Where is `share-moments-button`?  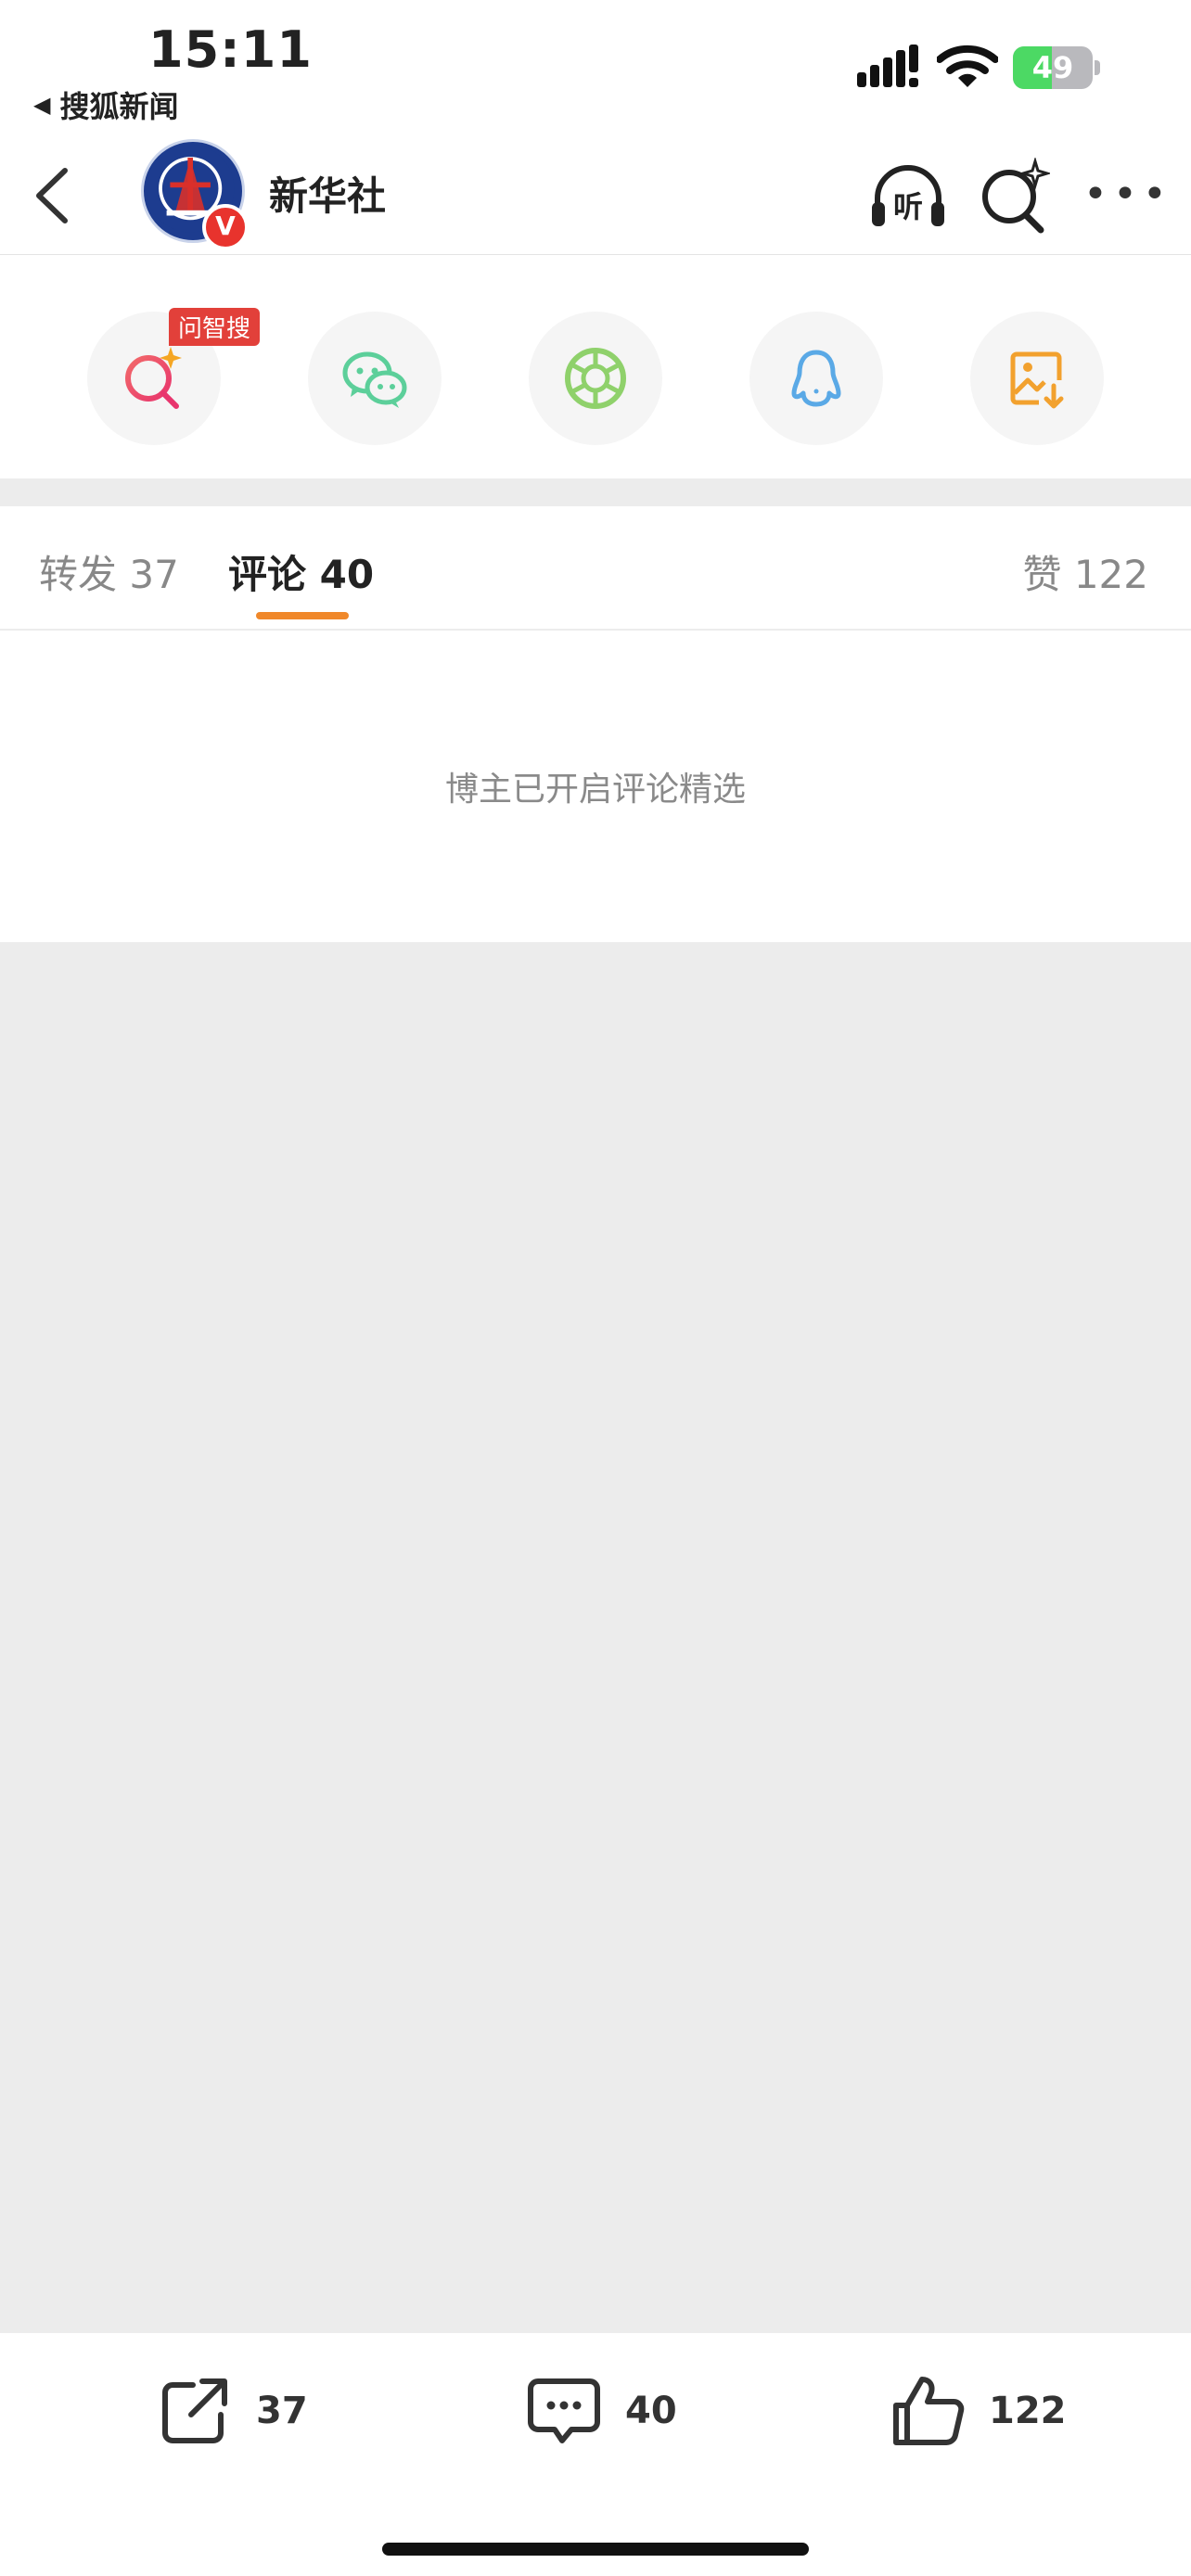 share-moments-button is located at coordinates (595, 378).